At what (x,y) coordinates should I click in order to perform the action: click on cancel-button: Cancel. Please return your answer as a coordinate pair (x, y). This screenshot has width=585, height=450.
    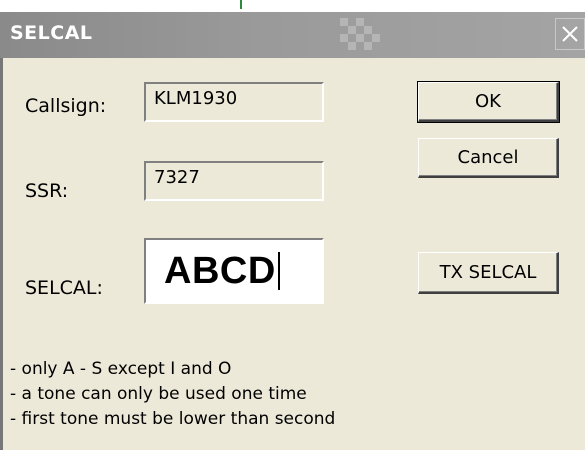
    Looking at the image, I should click on (488, 158).